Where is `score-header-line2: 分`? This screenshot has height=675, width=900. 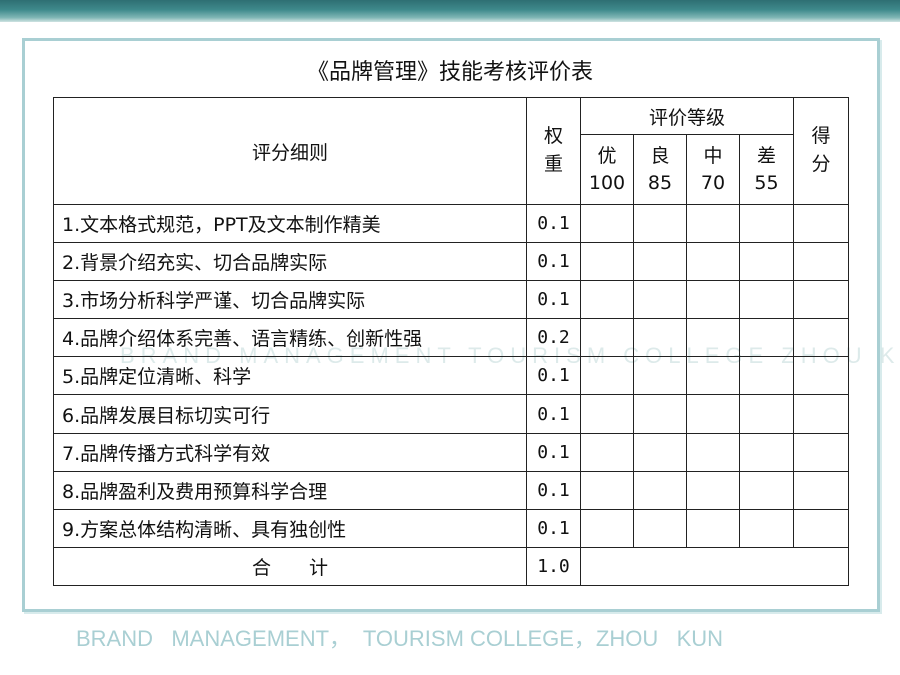
score-header-line2: 分 is located at coordinates (821, 164).